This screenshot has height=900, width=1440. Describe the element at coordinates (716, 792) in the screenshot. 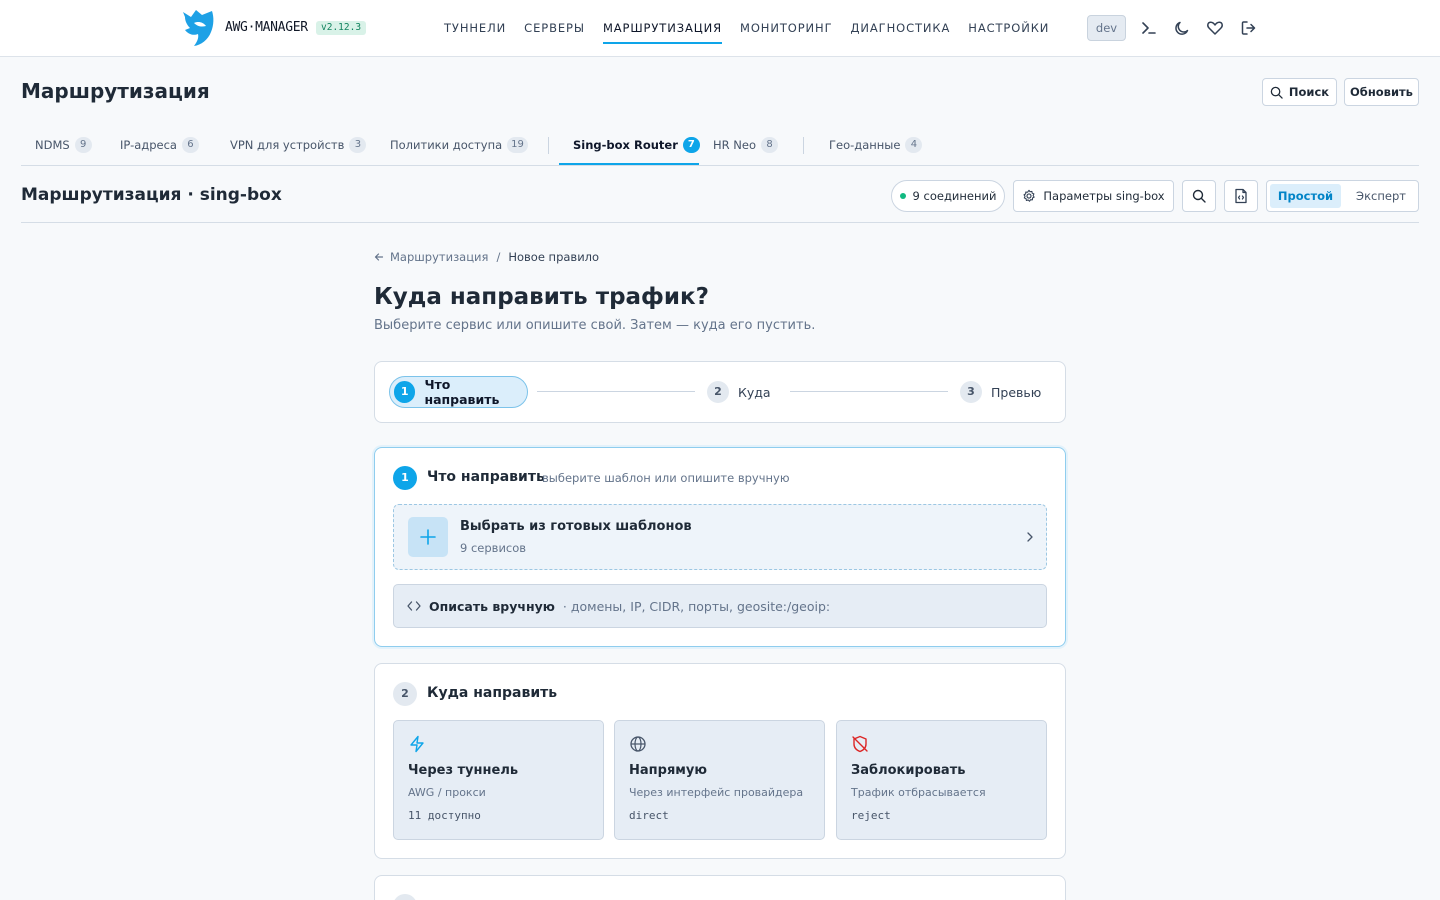

I see `destination-desc: Через интерфейс провайдера` at that location.